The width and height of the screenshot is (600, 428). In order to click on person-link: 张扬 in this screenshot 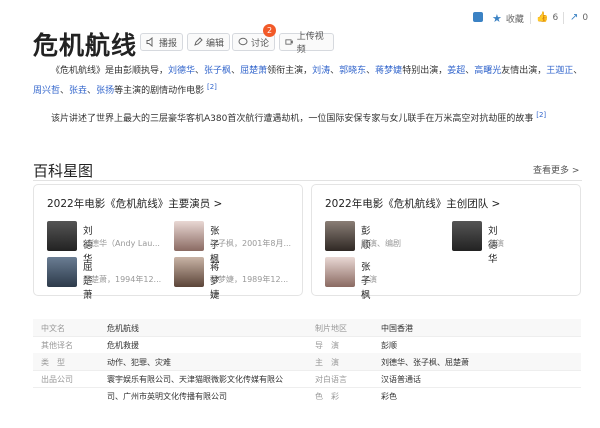, I will do `click(105, 91)`.